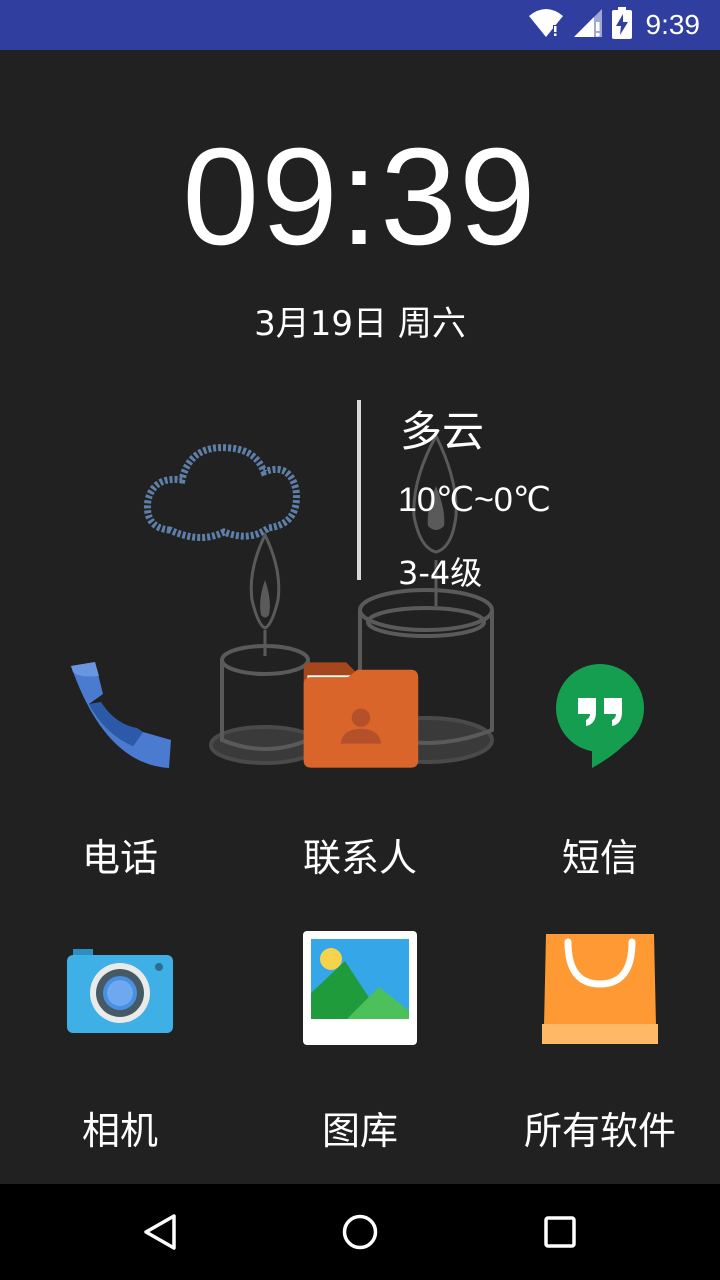 This screenshot has width=720, height=1280. What do you see at coordinates (600, 715) in the screenshot?
I see `hangouts-messages-icon` at bounding box center [600, 715].